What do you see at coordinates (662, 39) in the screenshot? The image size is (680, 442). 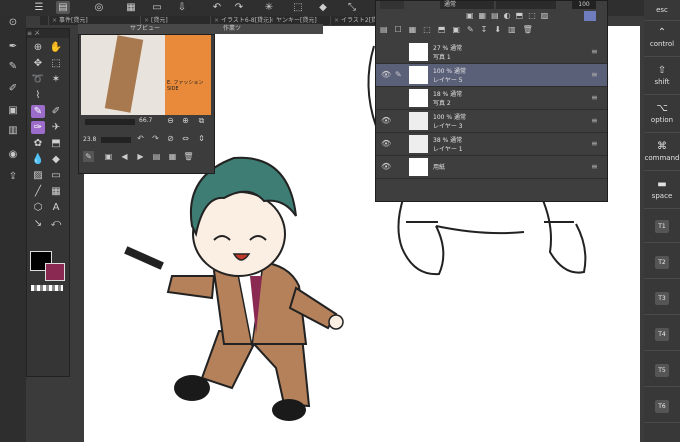 I see `control-key: ⌃ control` at bounding box center [662, 39].